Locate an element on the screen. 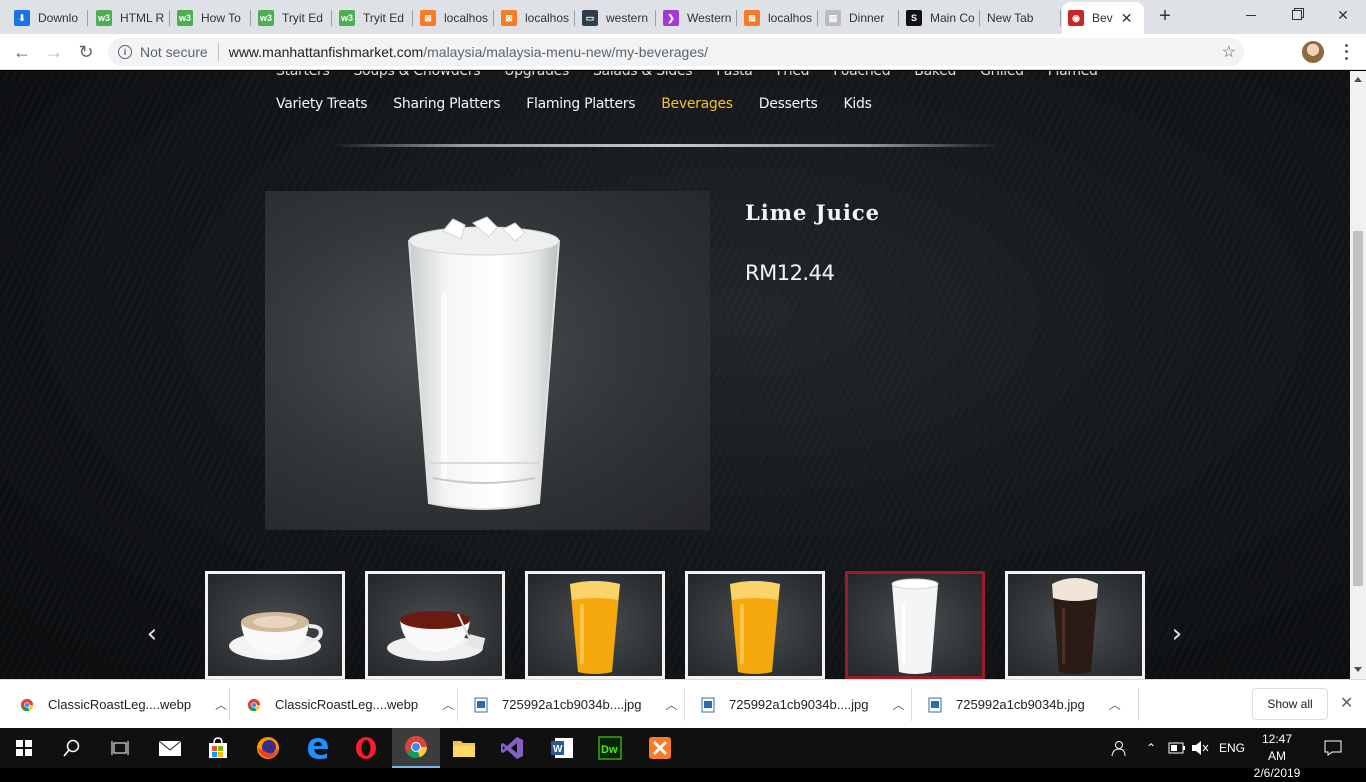 This screenshot has height=782, width=1366. tea-thumbnail is located at coordinates (435, 625).